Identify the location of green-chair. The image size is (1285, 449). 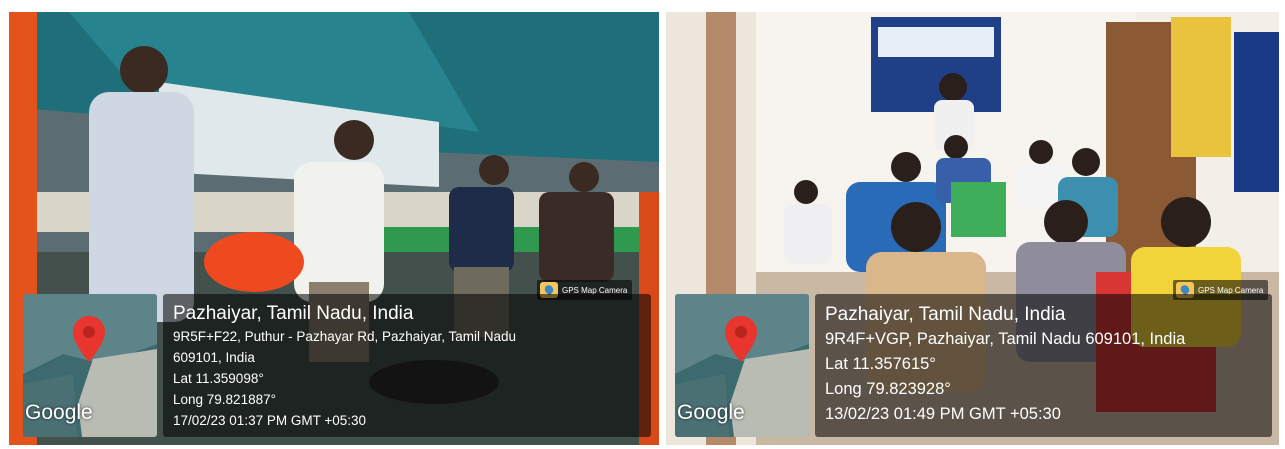
(978, 209).